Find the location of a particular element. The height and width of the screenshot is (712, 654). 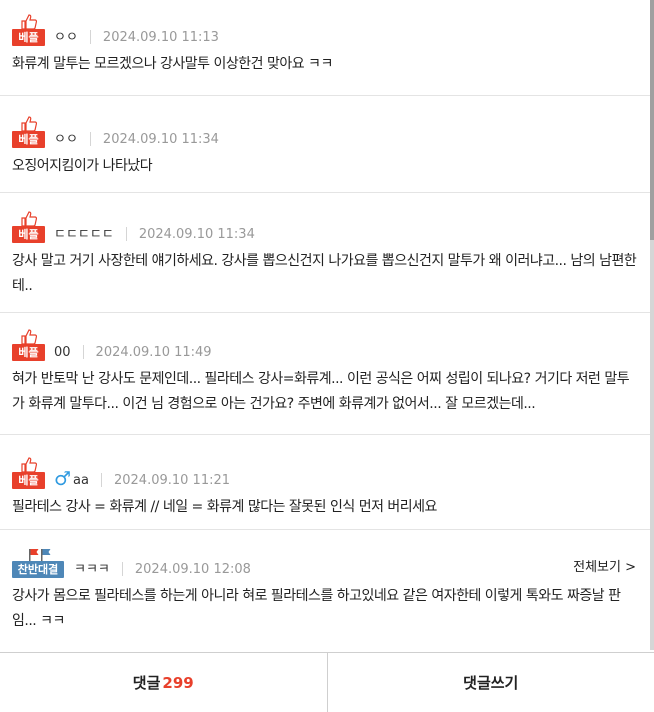

write-comment-label: 댓글쓰기 is located at coordinates (490, 682).